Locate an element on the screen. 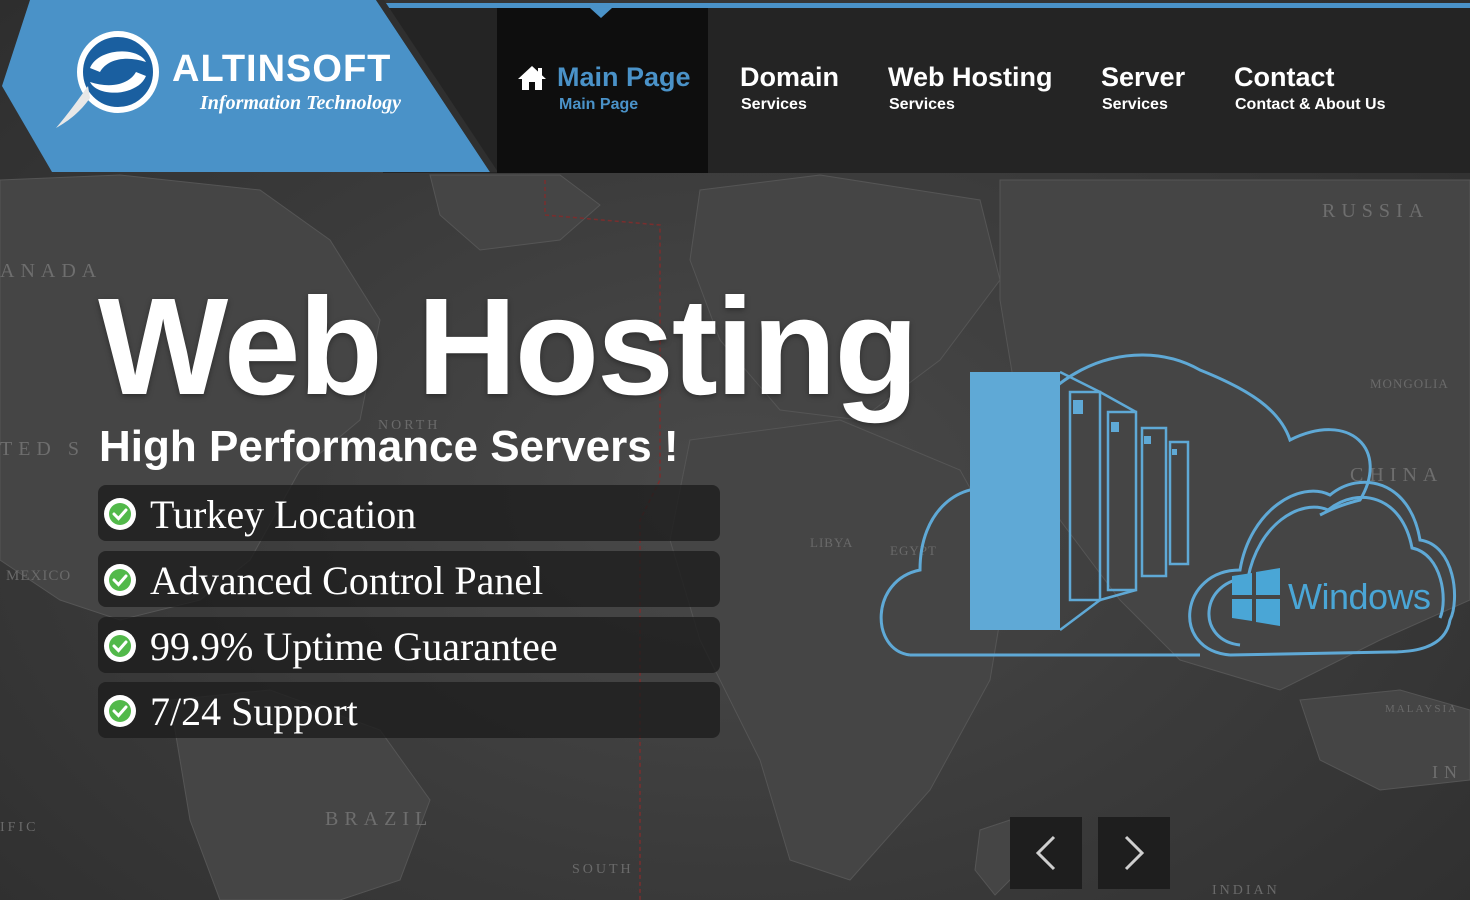 The width and height of the screenshot is (1470, 900). logo-emblem-icon is located at coordinates (107, 79).